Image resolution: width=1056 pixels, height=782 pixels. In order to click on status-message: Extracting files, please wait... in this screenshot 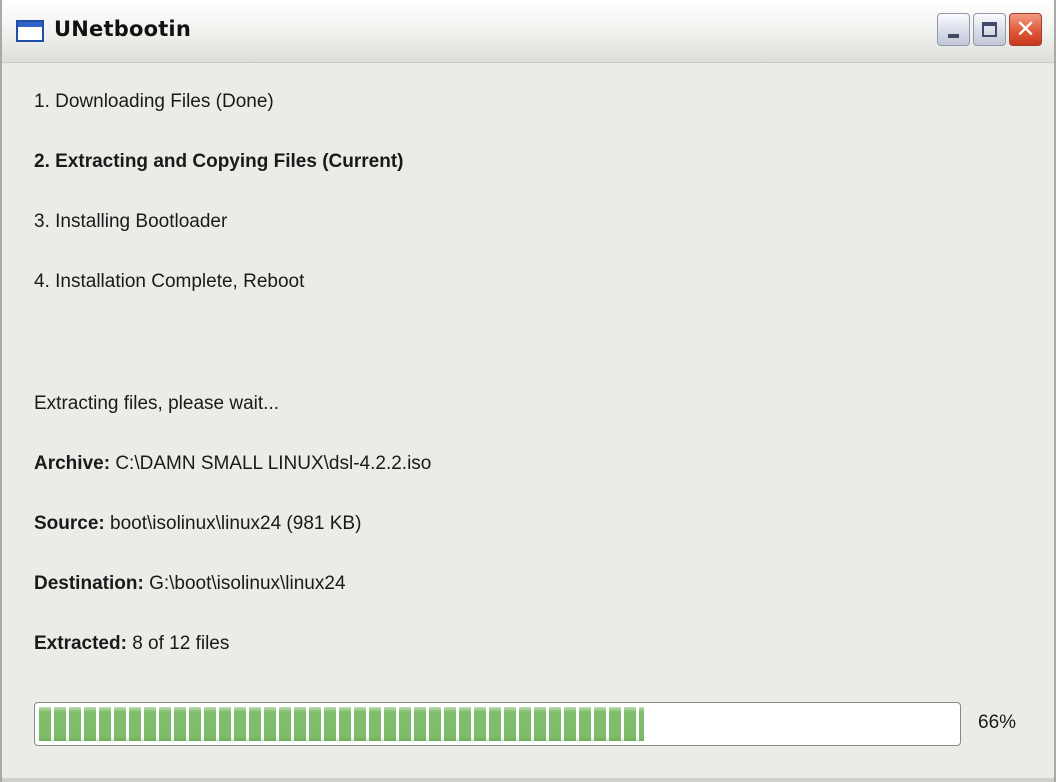, I will do `click(156, 403)`.